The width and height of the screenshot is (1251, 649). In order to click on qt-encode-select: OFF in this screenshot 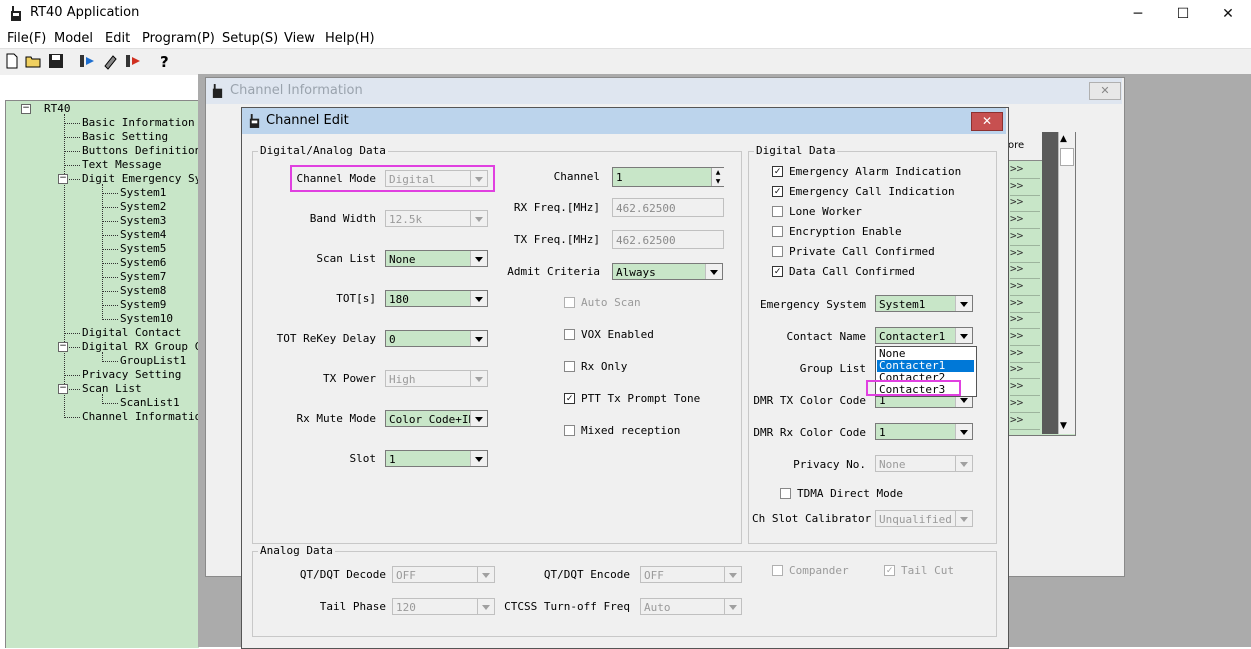, I will do `click(691, 574)`.